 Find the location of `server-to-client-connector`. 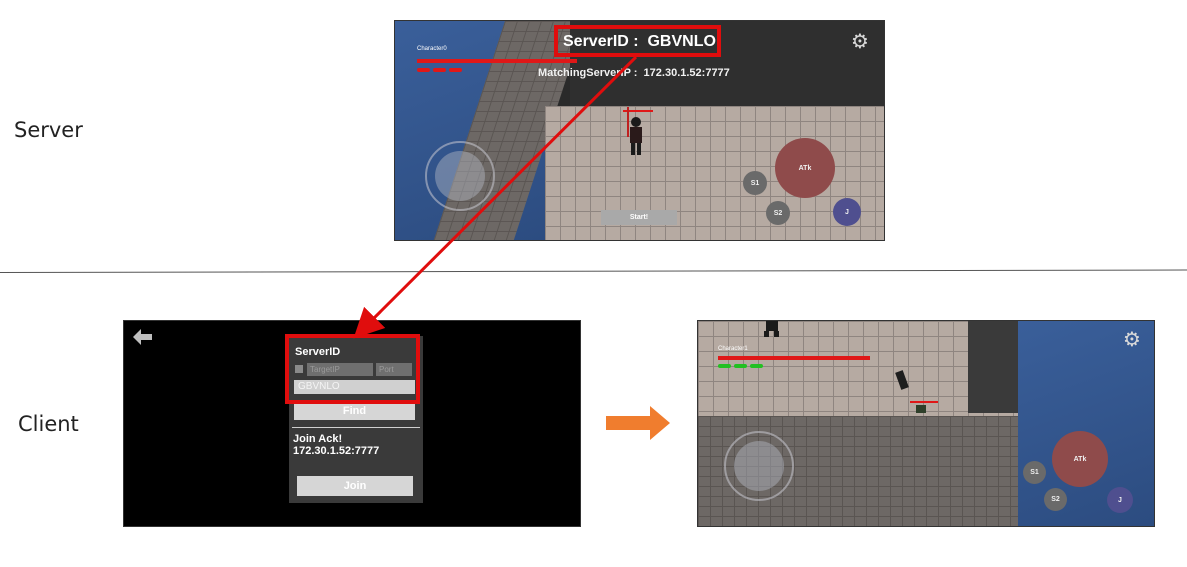

server-to-client-connector is located at coordinates (495, 197).